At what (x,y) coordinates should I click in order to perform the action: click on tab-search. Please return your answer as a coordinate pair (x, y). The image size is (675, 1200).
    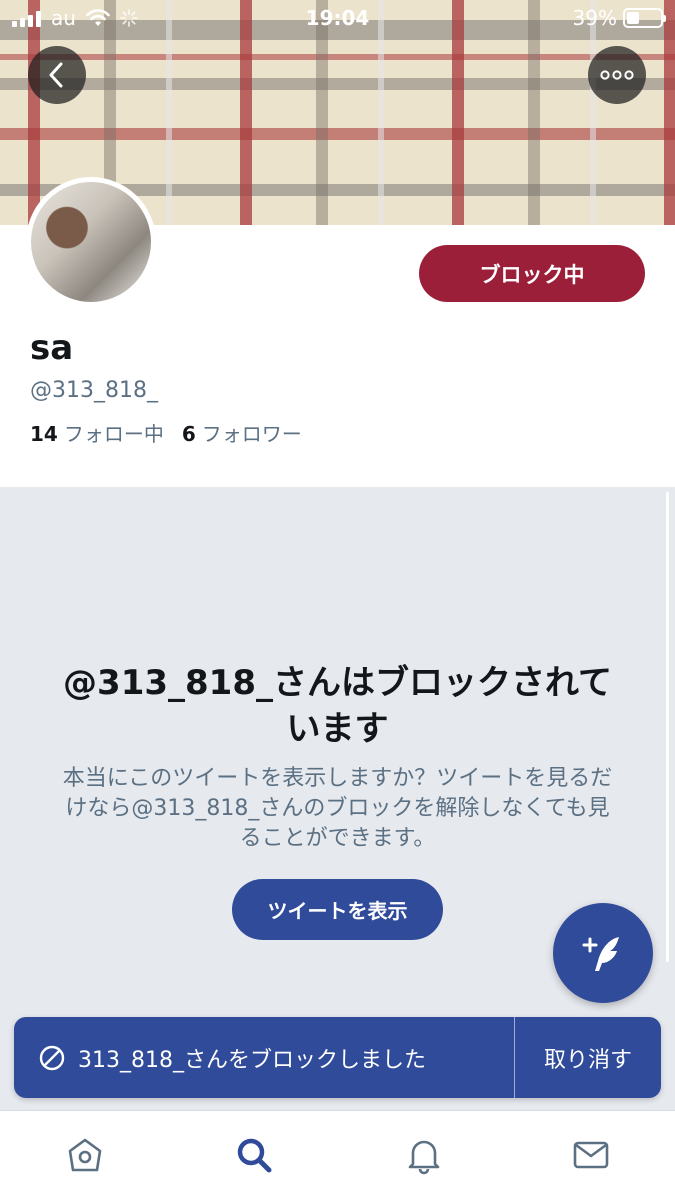
    Looking at the image, I should click on (254, 1155).